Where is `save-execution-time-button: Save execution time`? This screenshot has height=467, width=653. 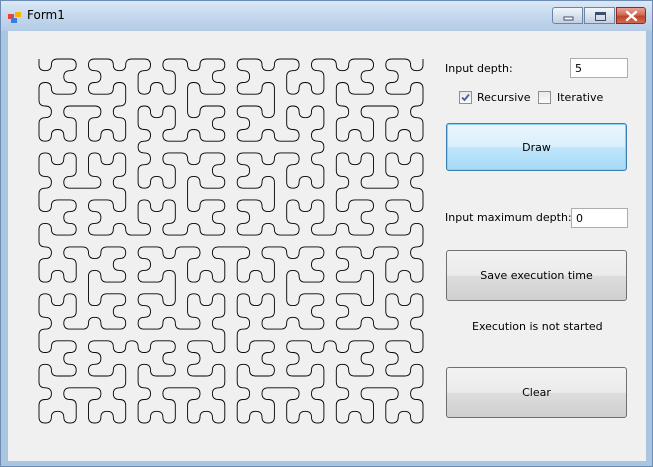 save-execution-time-button: Save execution time is located at coordinates (536, 275).